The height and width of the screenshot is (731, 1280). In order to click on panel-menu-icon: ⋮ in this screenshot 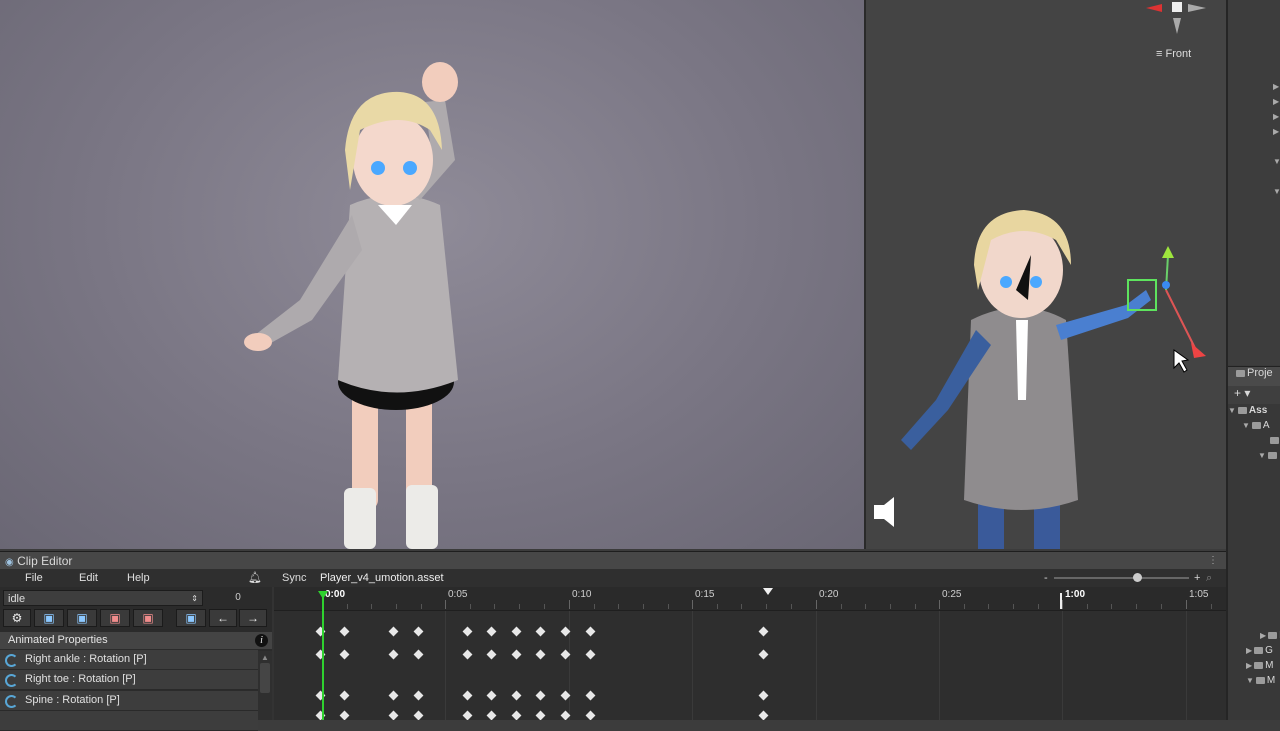, I will do `click(1213, 561)`.